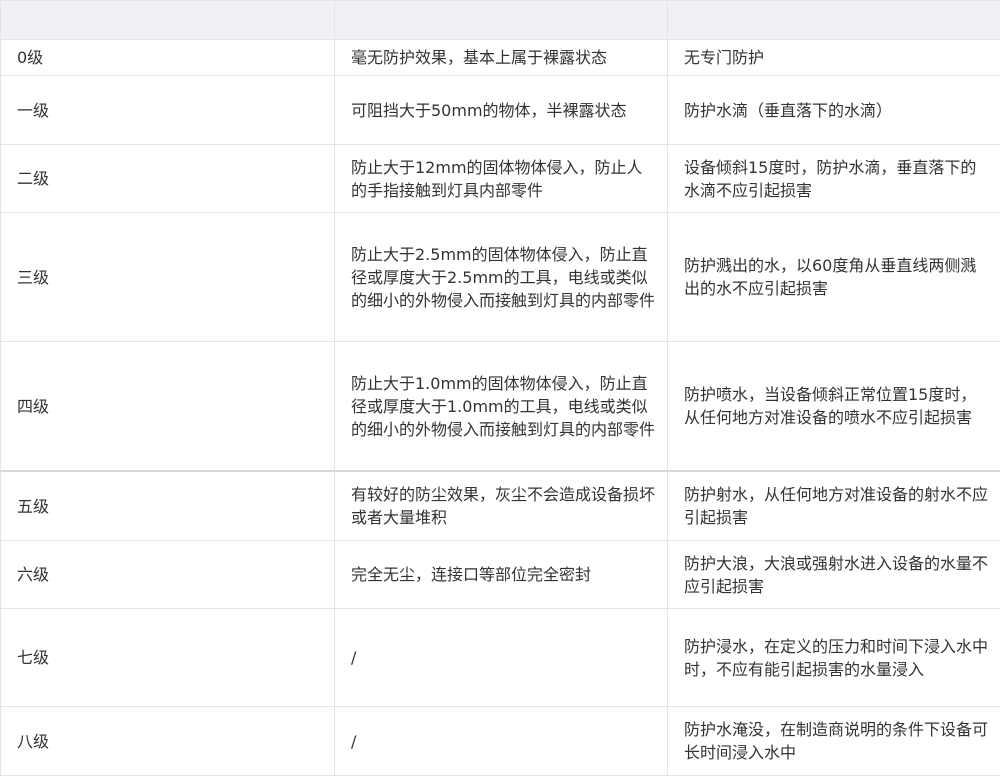 This screenshot has height=777, width=1000. What do you see at coordinates (167, 20) in the screenshot?
I see `header-cell-level` at bounding box center [167, 20].